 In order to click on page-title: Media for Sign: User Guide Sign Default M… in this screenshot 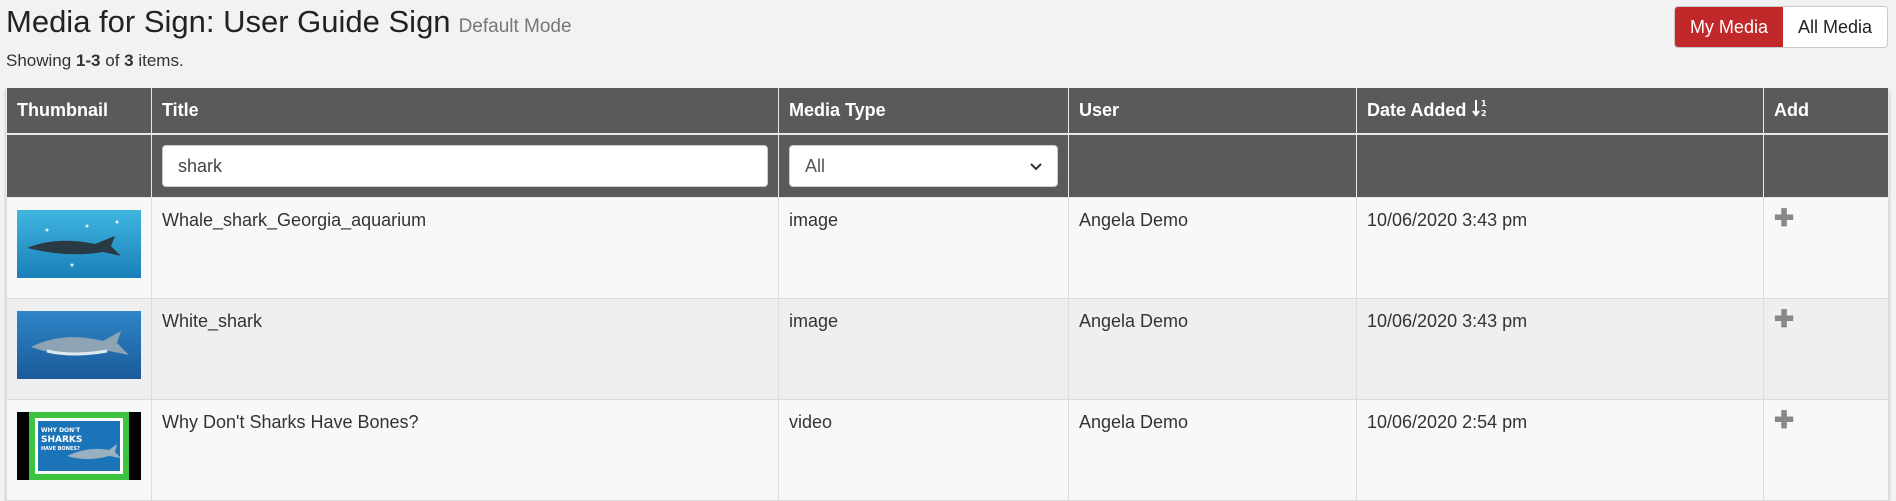, I will do `click(289, 22)`.